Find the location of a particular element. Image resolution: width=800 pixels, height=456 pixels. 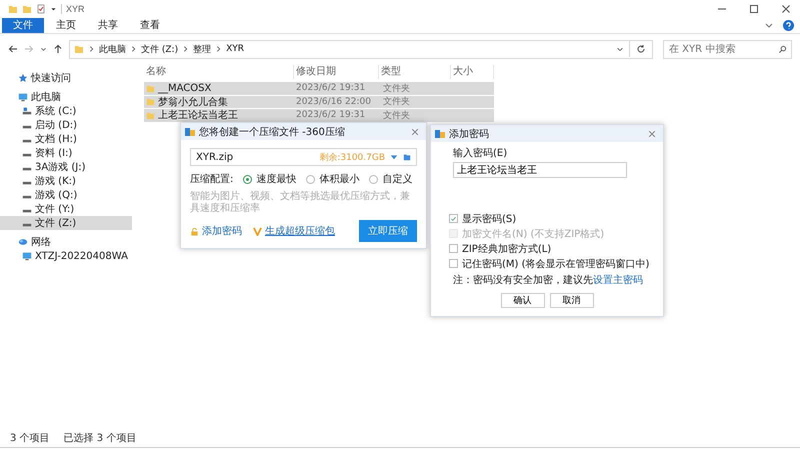

ribbon-tab: 主页 is located at coordinates (66, 25).